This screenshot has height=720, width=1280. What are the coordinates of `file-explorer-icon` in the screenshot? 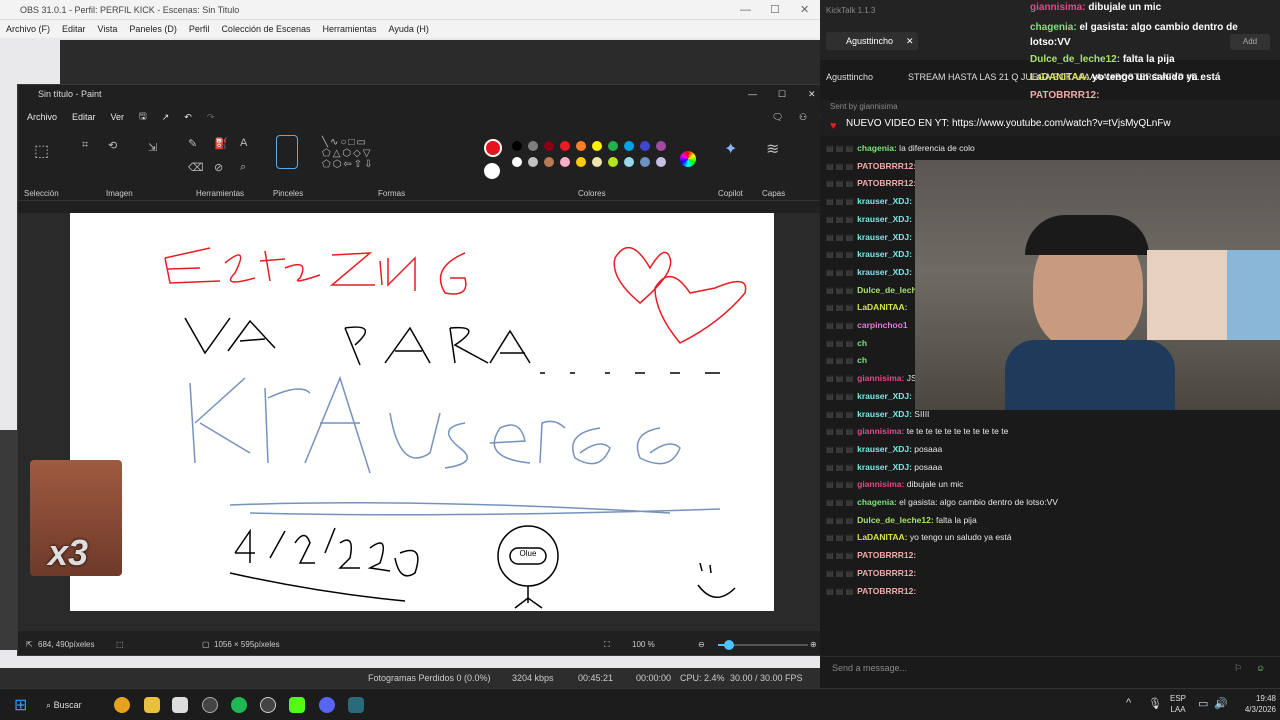 It's located at (152, 705).